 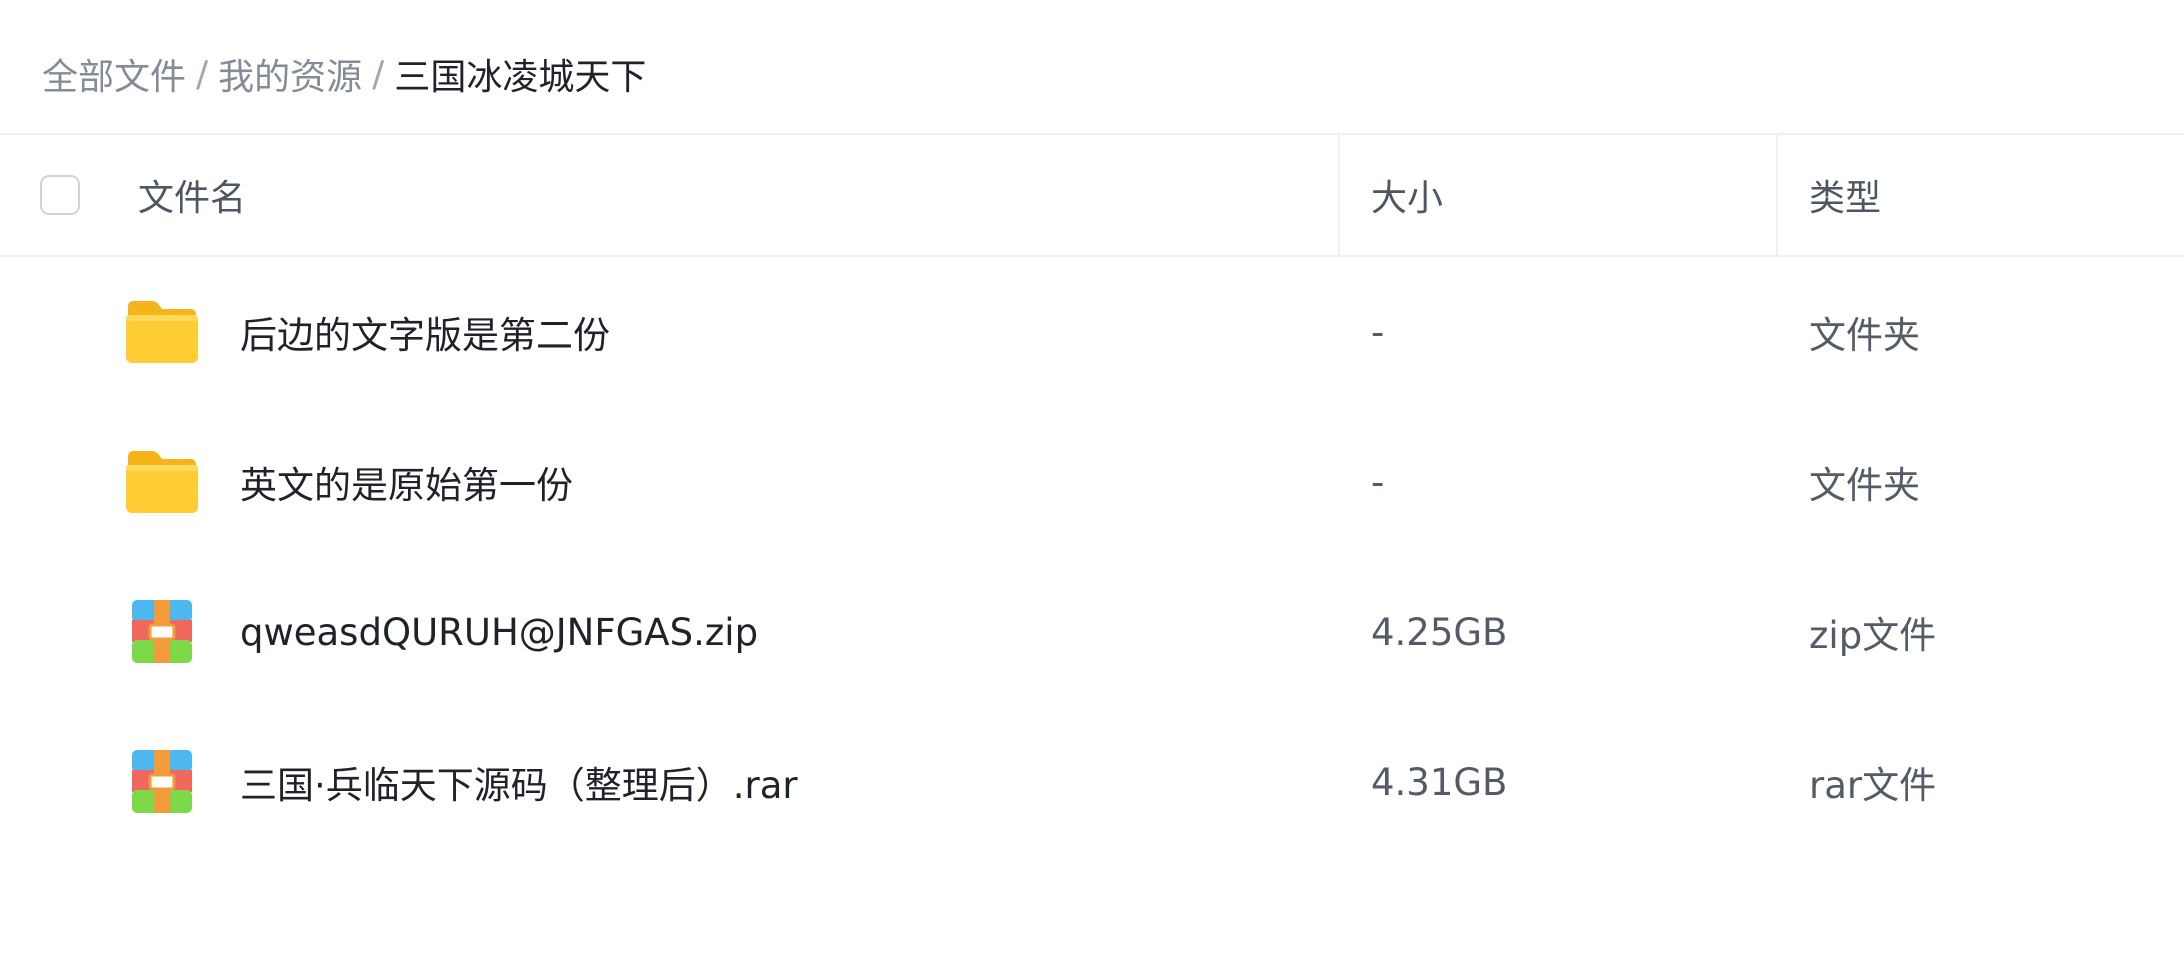 I want to click on file-name: 英文的是原始第一份, so click(x=406, y=482).